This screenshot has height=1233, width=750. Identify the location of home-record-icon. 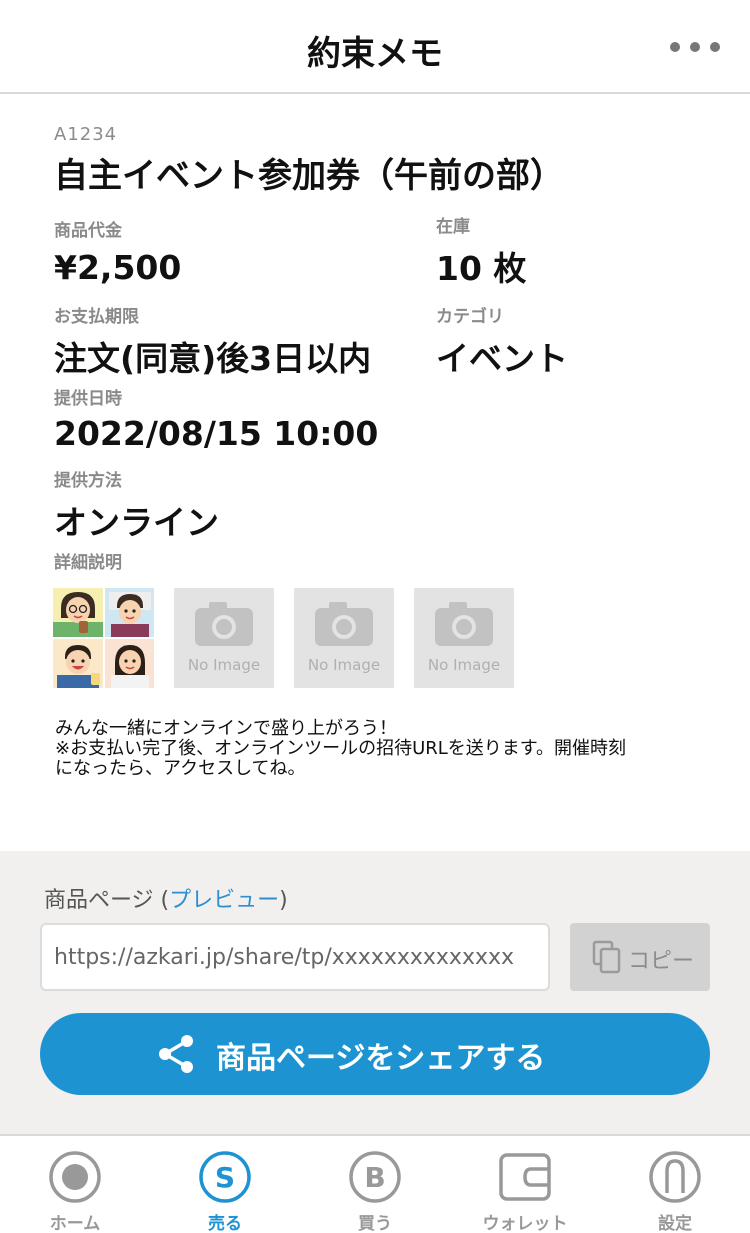
(75, 1177).